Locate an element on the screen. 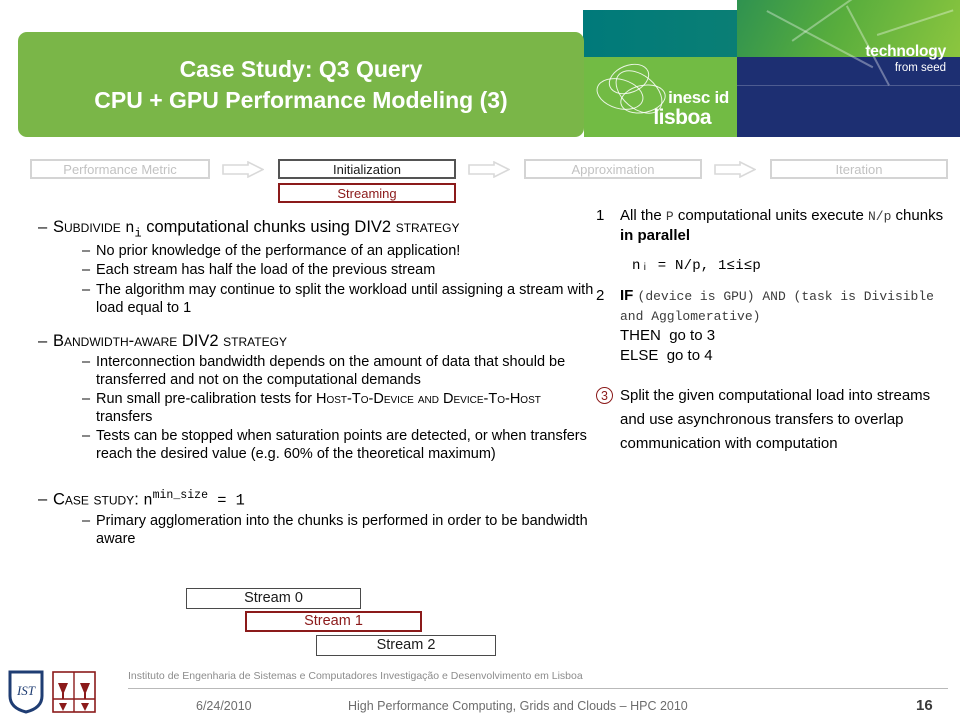 The image size is (960, 721). code-token-p: P is located at coordinates (669, 216).